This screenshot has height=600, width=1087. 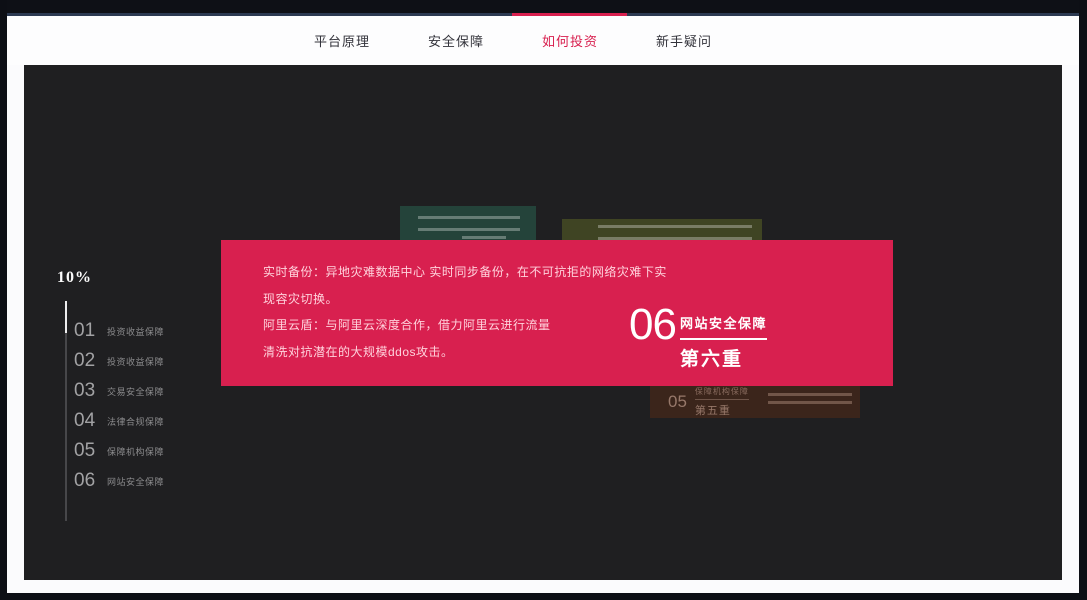 I want to click on progress-track, so click(x=66, y=411).